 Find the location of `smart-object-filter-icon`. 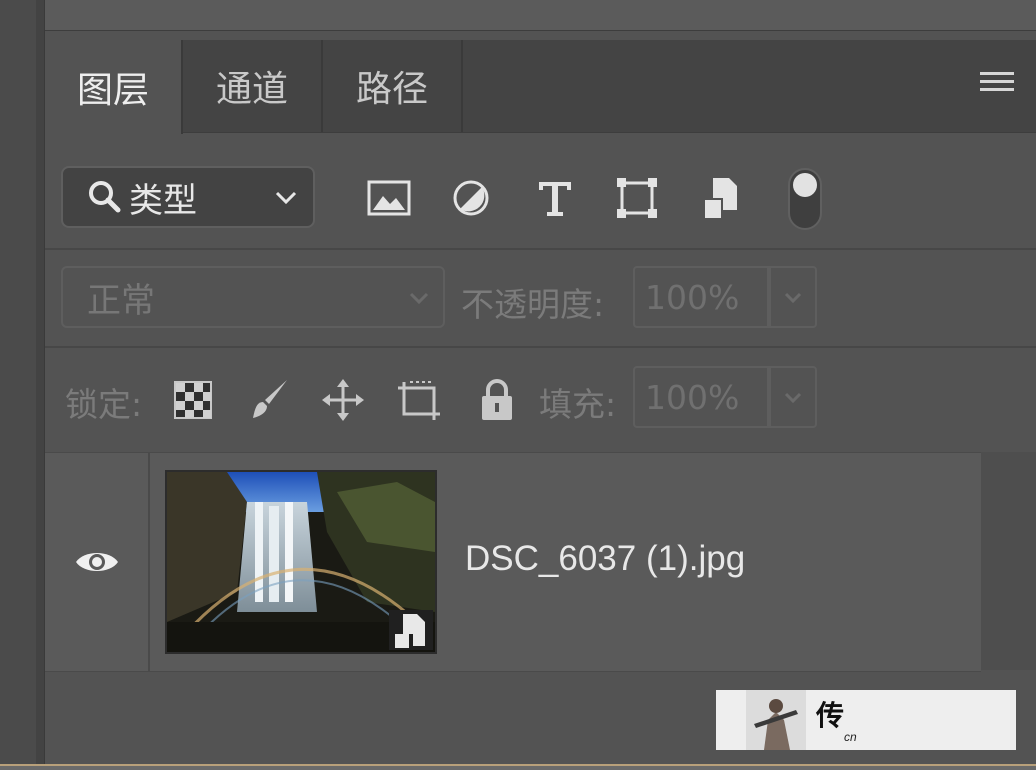

smart-object-filter-icon is located at coordinates (721, 198).